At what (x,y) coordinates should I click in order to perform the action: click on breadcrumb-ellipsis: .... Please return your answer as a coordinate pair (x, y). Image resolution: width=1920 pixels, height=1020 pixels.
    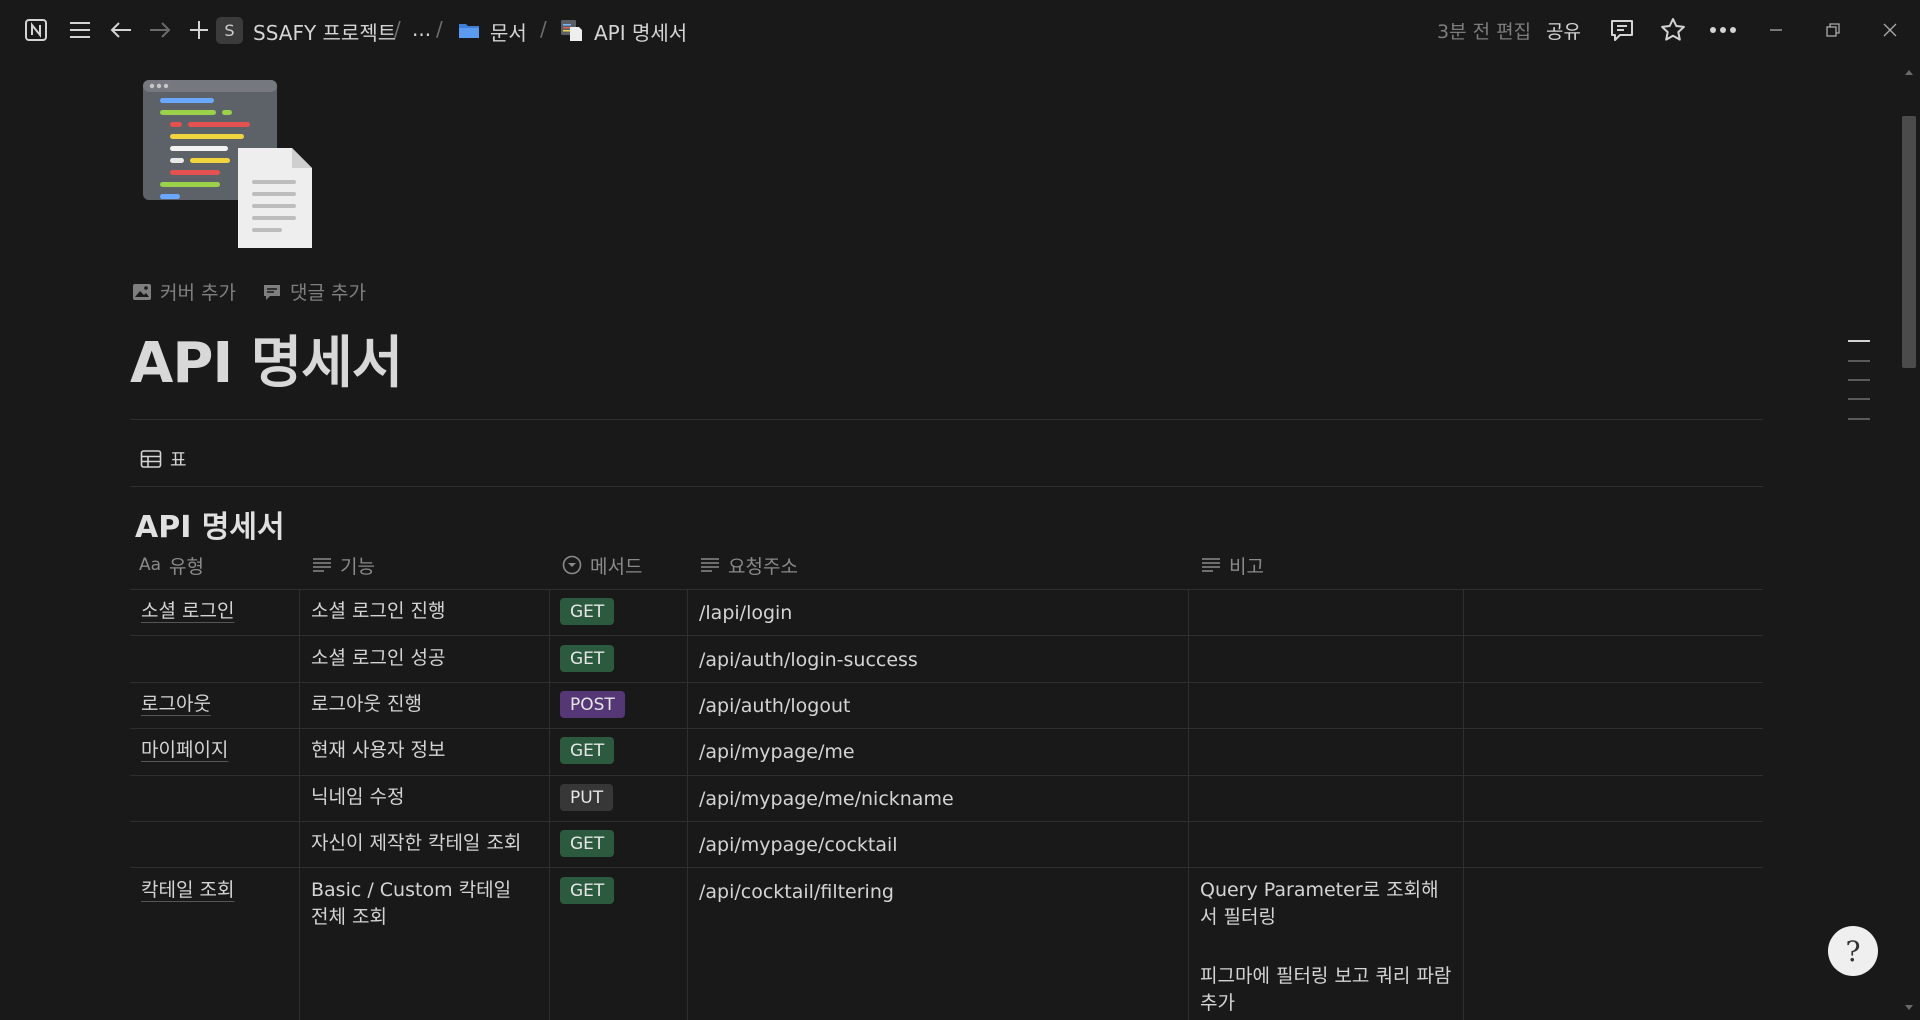
    Looking at the image, I should click on (421, 29).